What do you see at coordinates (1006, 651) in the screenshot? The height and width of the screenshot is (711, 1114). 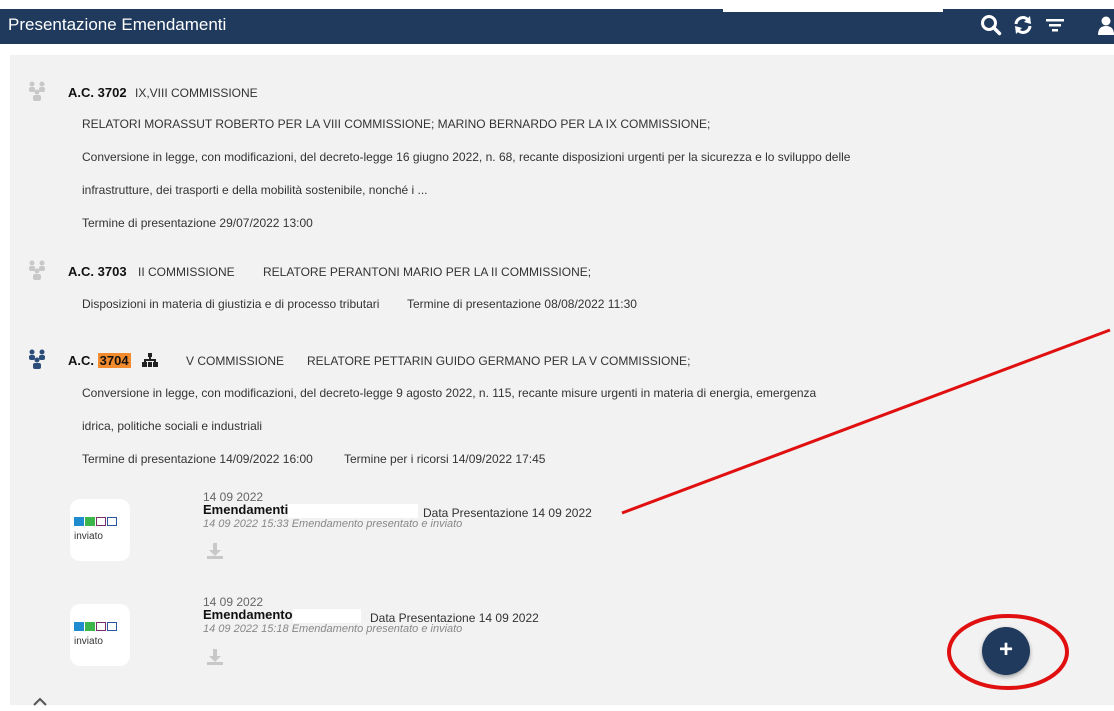 I see `add-button: +` at bounding box center [1006, 651].